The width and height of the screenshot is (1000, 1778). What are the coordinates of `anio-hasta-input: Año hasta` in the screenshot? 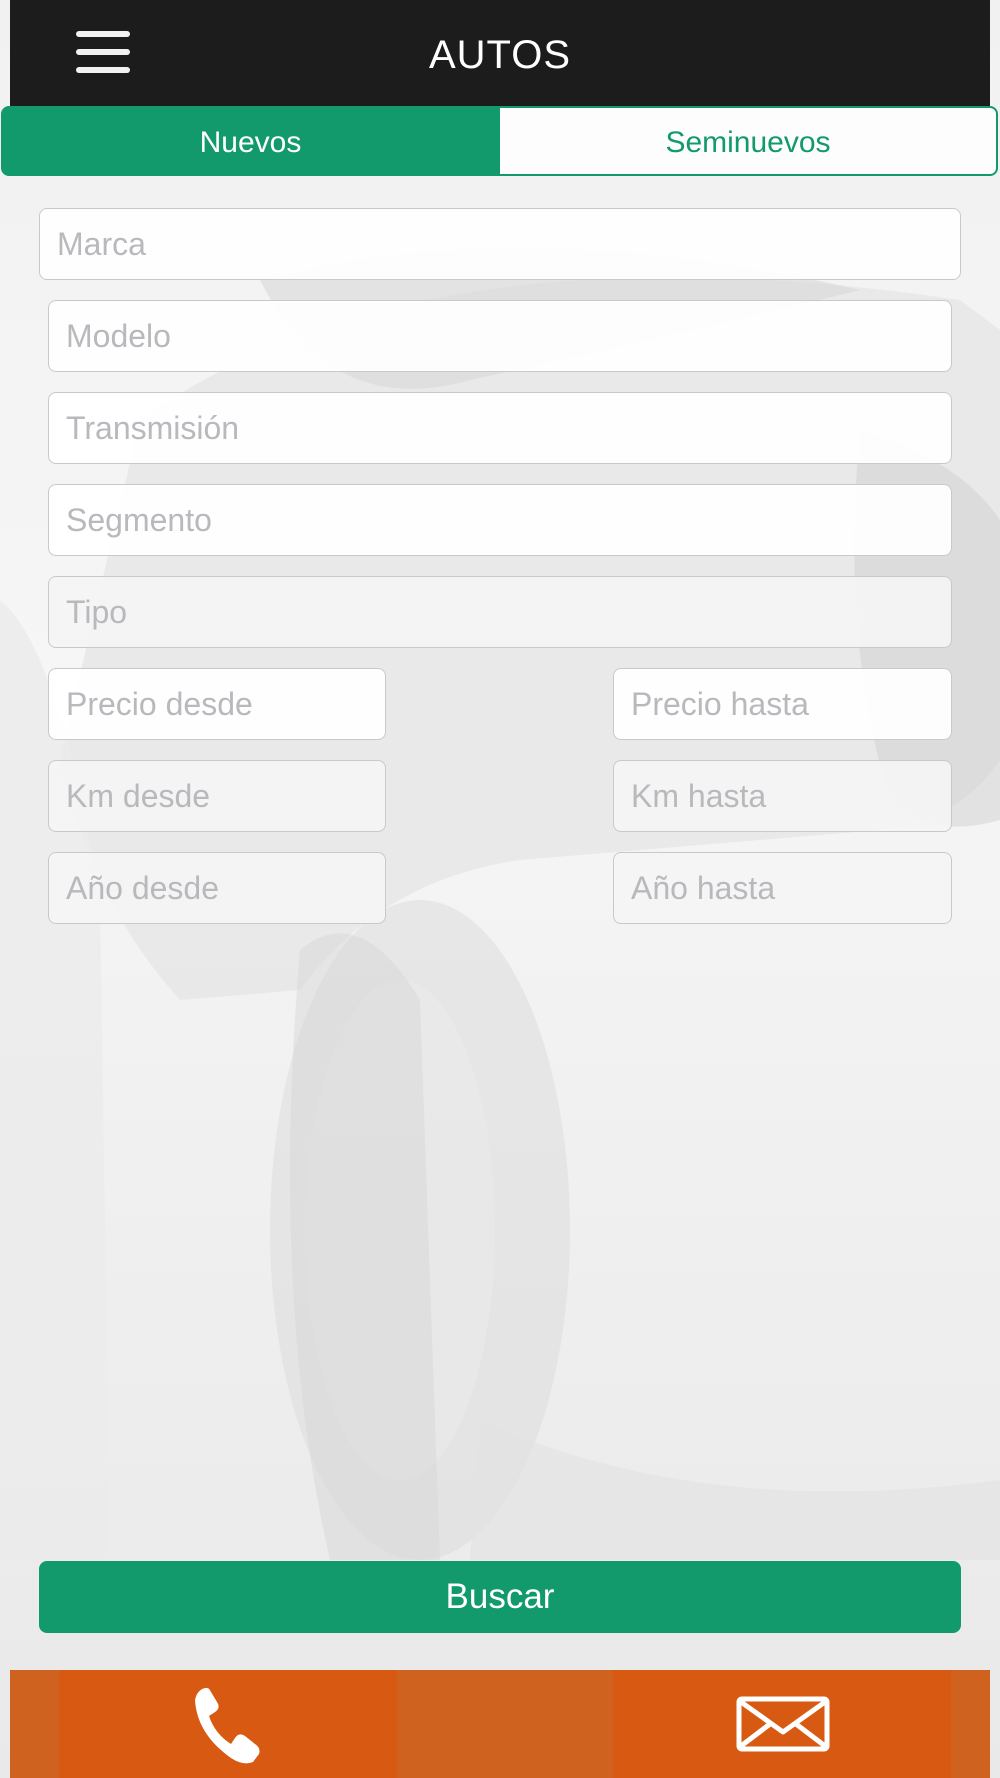 It's located at (782, 888).